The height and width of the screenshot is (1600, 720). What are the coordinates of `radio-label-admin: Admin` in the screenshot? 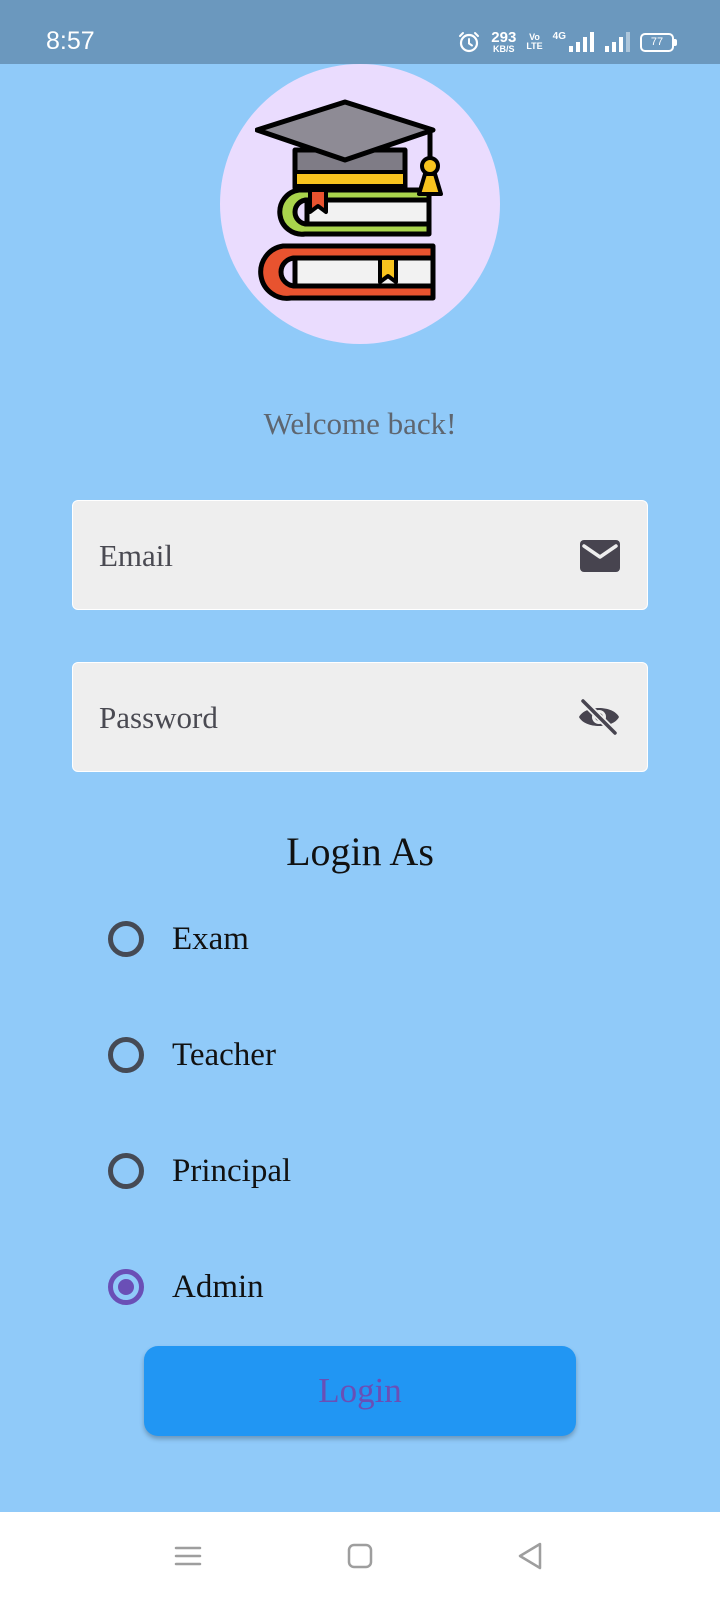 It's located at (218, 1287).